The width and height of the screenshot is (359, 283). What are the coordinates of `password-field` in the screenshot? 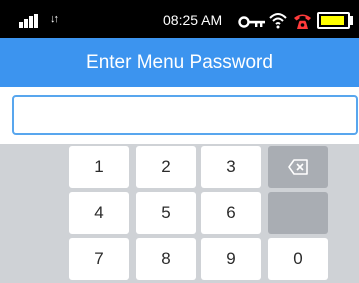 It's located at (185, 115).